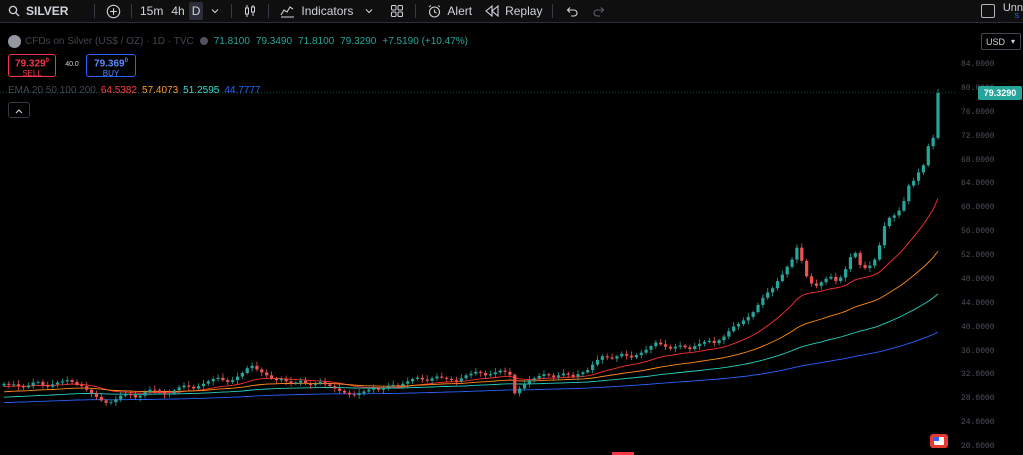 The width and height of the screenshot is (1023, 455). I want to click on interval-dropdown, so click(215, 11).